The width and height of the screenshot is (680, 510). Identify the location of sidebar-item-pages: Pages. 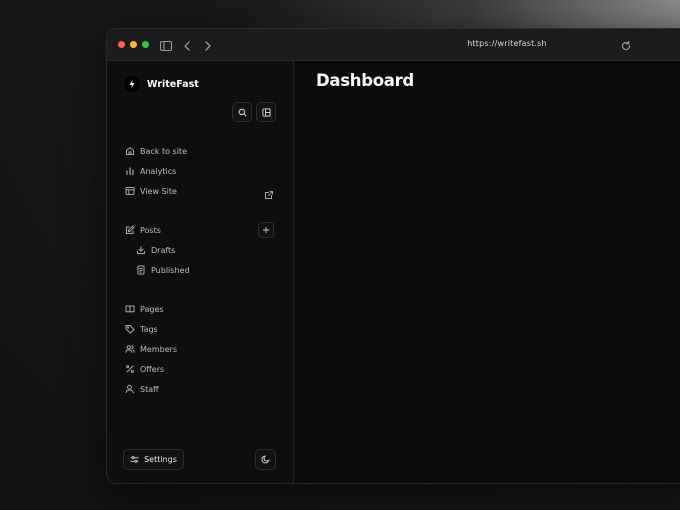
(144, 309).